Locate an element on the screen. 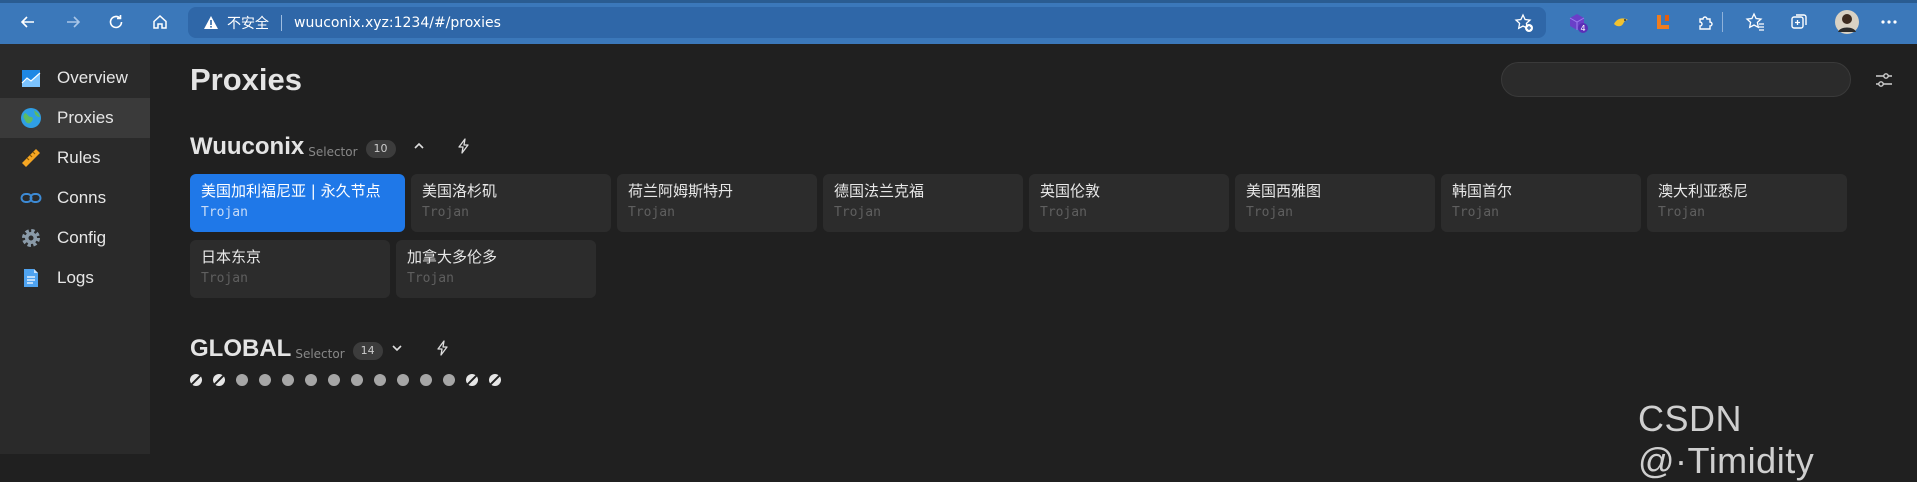  extension-badge: 4 is located at coordinates (1582, 28).